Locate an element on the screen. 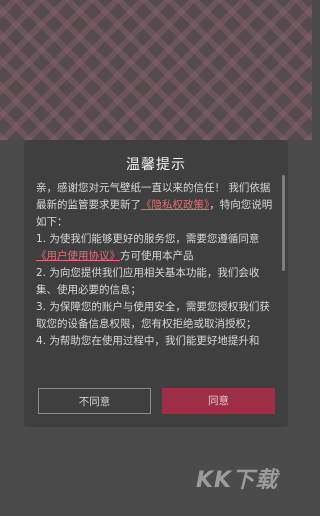 The image size is (320, 516). content-fade is located at coordinates (156, 368).